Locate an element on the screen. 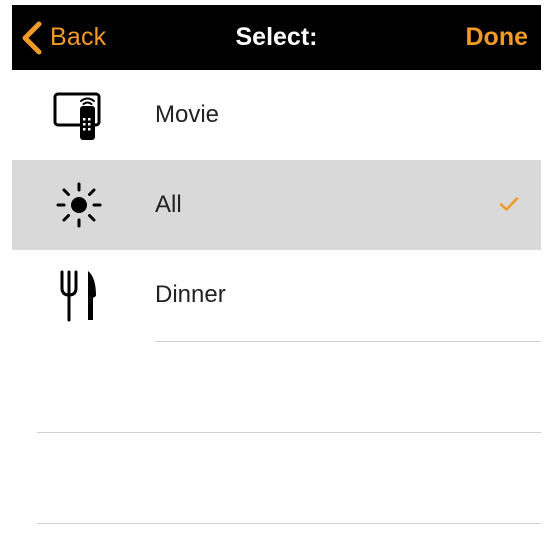 This screenshot has width=544, height=549. list-item-label: Movie is located at coordinates (187, 114).